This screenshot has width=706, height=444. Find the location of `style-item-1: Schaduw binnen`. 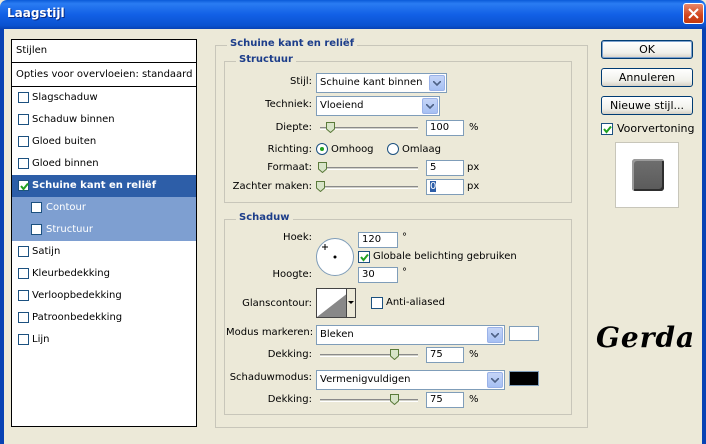

style-item-1: Schaduw binnen is located at coordinates (104, 120).